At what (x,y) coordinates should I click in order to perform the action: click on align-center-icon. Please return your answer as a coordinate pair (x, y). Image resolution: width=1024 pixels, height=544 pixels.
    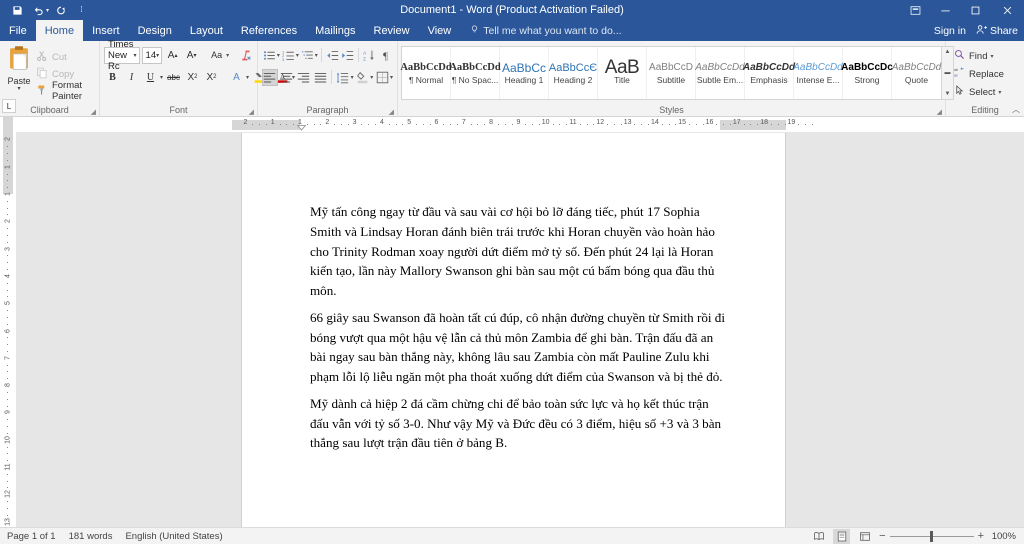
    Looking at the image, I should click on (287, 77).